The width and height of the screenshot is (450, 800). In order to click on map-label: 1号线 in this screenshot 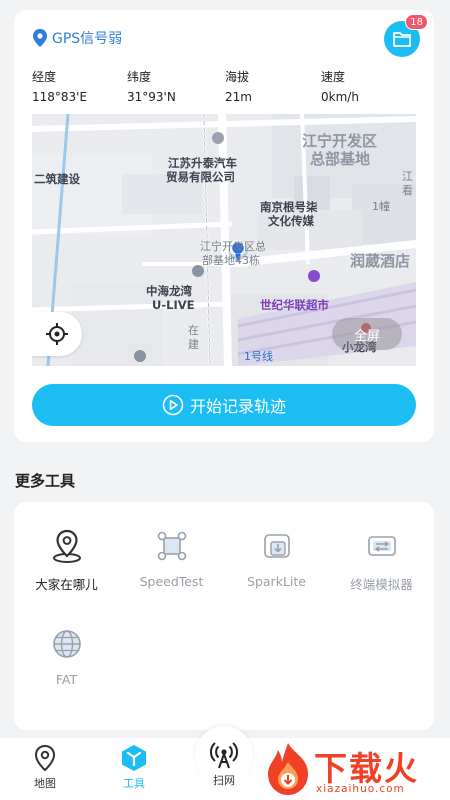, I will do `click(258, 356)`.